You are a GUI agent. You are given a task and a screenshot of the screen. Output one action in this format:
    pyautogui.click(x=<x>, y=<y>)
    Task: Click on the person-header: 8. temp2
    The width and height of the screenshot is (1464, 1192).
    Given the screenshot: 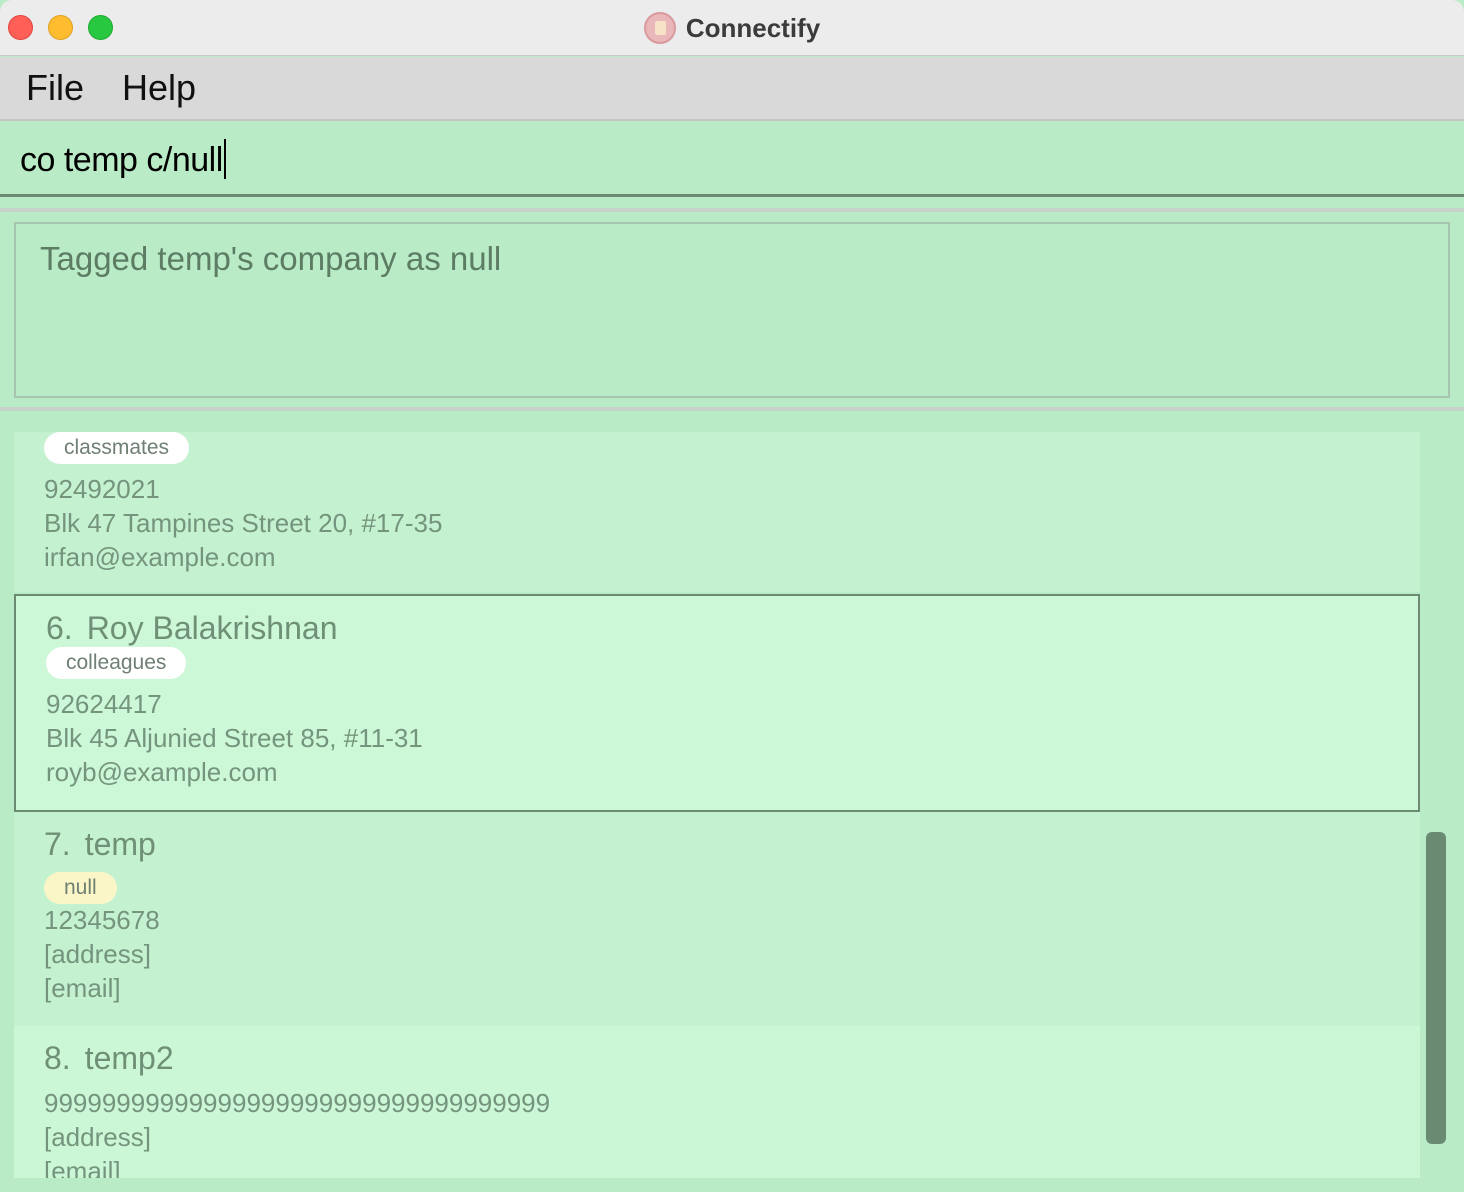 What is the action you would take?
    pyautogui.click(x=109, y=1058)
    